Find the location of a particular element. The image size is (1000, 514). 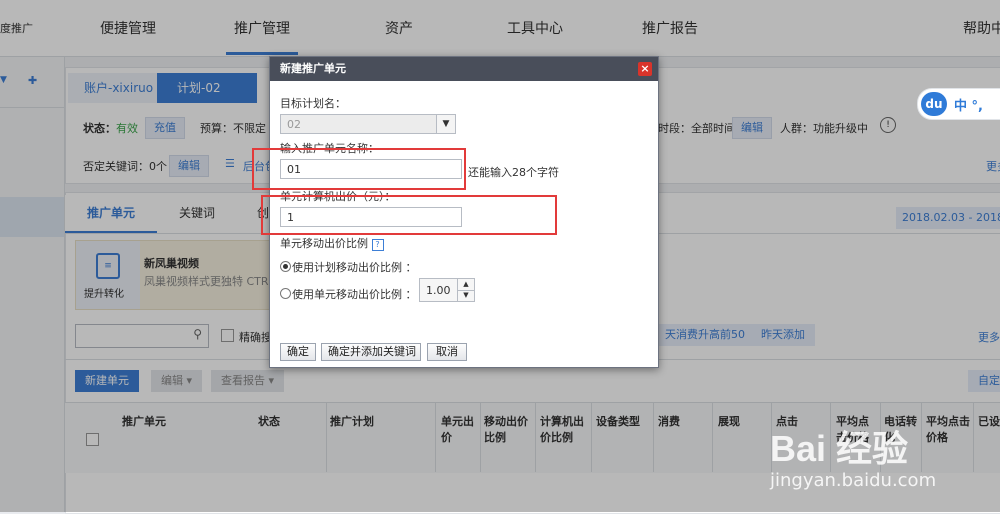

annotation-box-name is located at coordinates (359, 169).